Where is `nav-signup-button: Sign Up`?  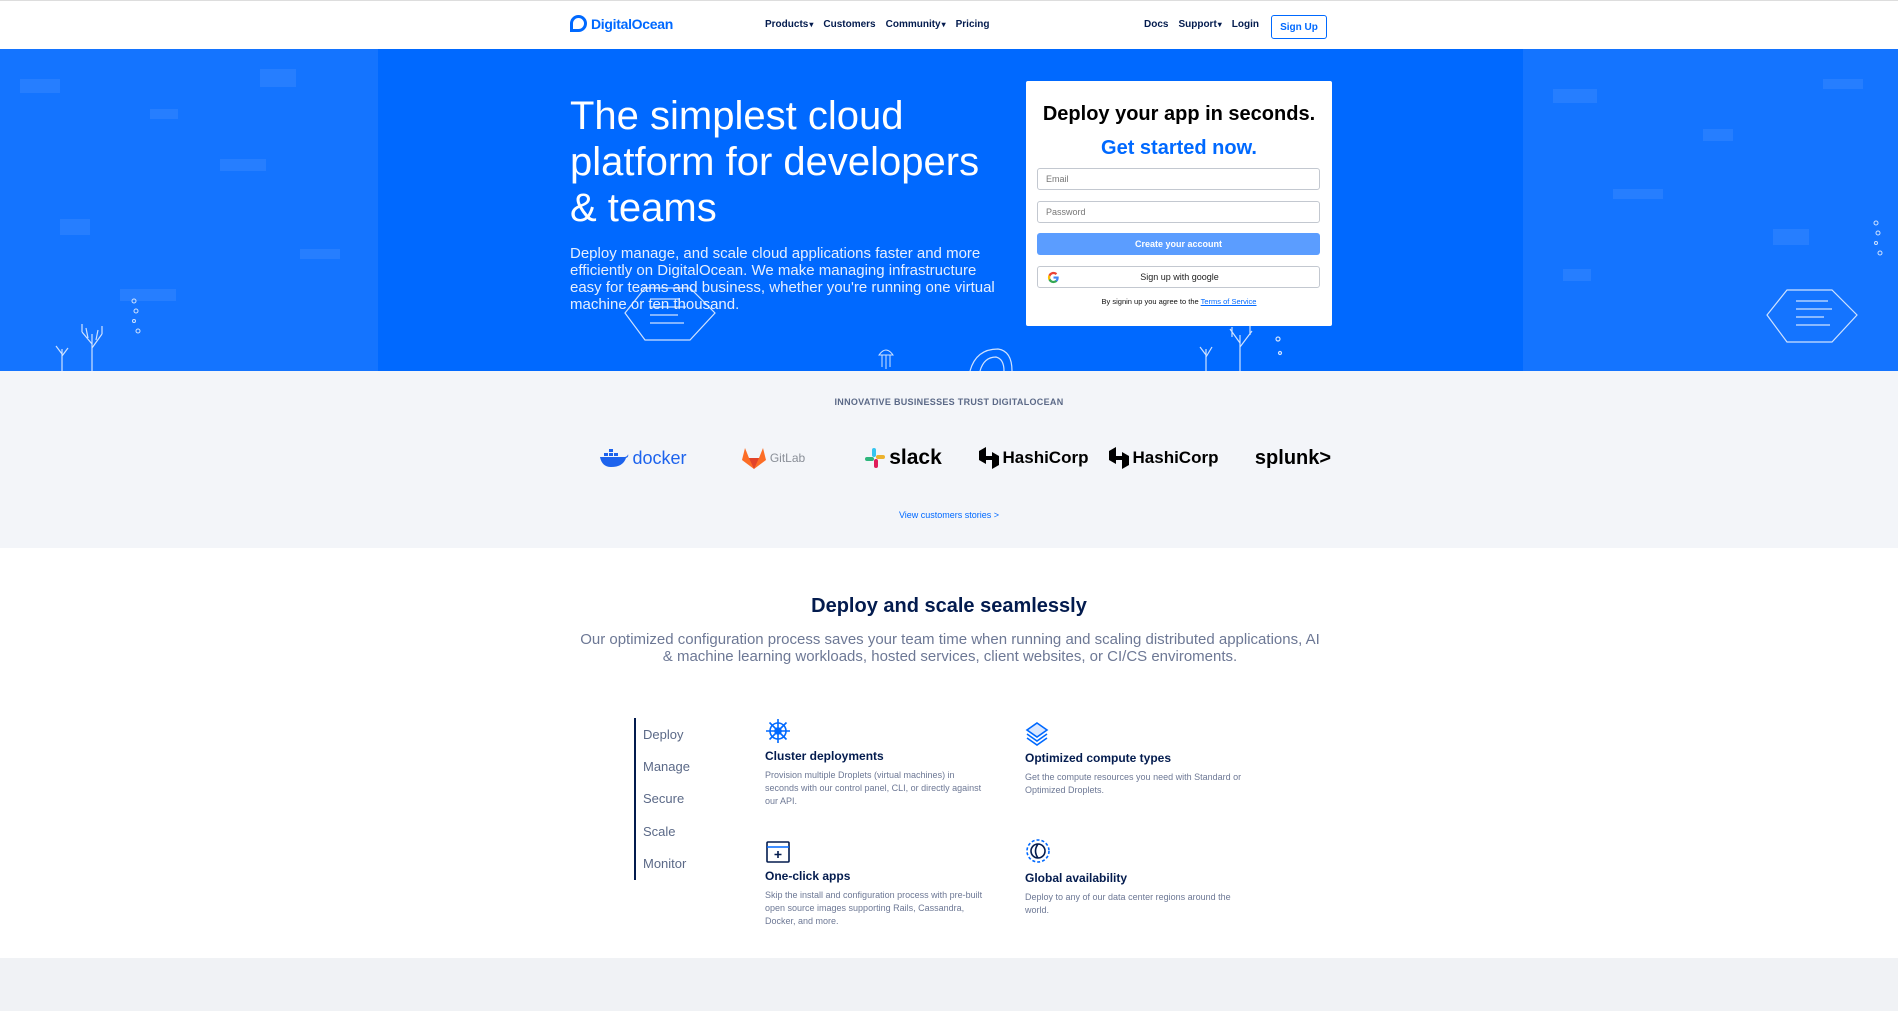
nav-signup-button: Sign Up is located at coordinates (1299, 27).